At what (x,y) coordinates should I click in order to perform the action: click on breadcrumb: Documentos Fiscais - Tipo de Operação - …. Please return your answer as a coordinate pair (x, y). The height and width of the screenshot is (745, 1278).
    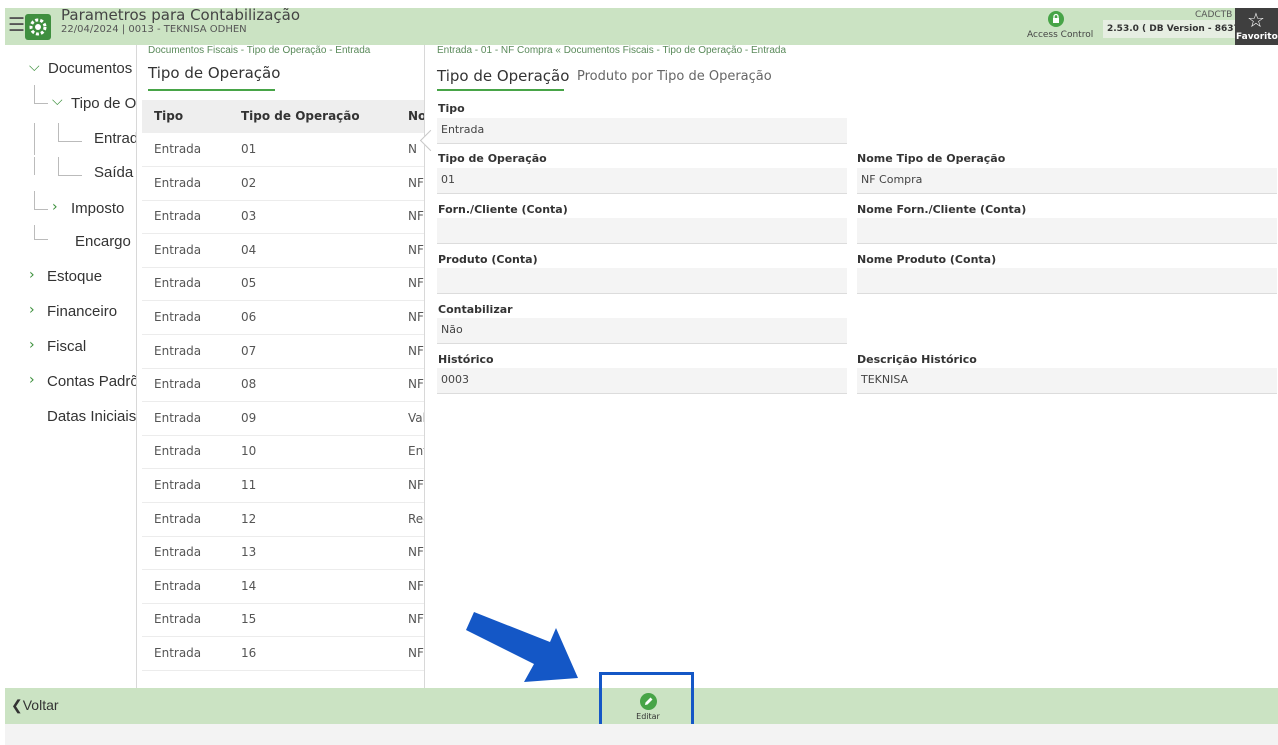
    Looking at the image, I should click on (259, 50).